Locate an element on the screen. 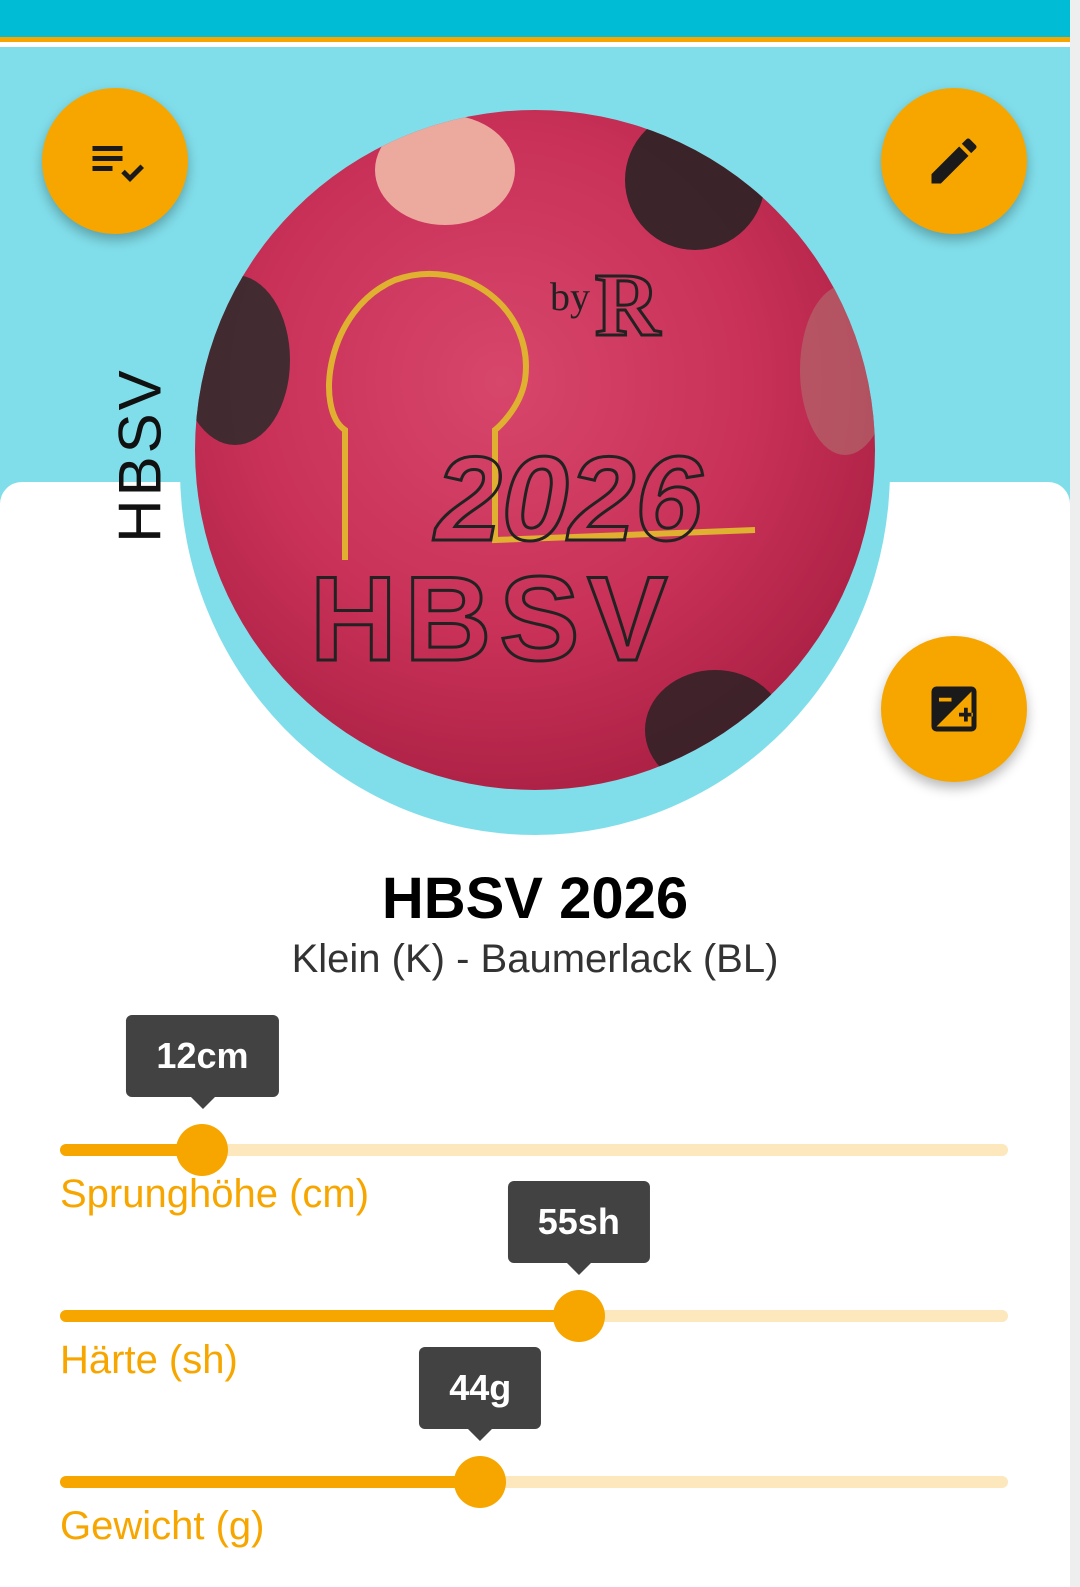 Image resolution: width=1080 pixels, height=1587 pixels. pencil-icon is located at coordinates (954, 161).